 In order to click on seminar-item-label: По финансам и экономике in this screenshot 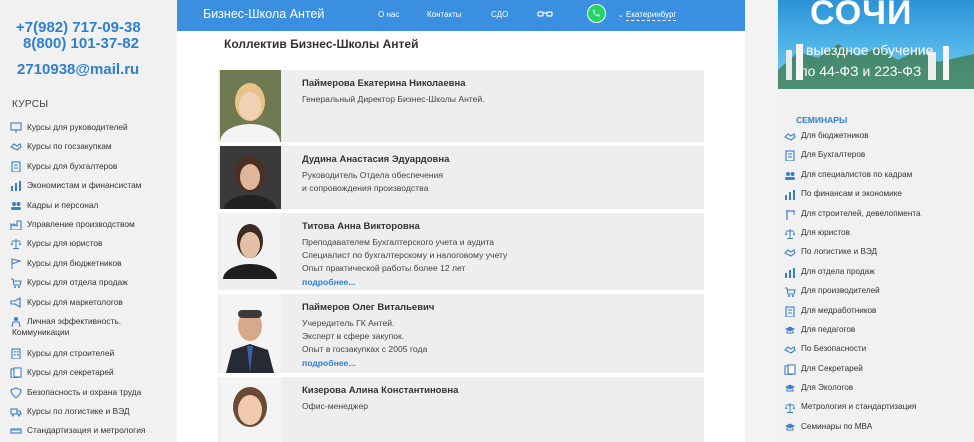, I will do `click(851, 194)`.